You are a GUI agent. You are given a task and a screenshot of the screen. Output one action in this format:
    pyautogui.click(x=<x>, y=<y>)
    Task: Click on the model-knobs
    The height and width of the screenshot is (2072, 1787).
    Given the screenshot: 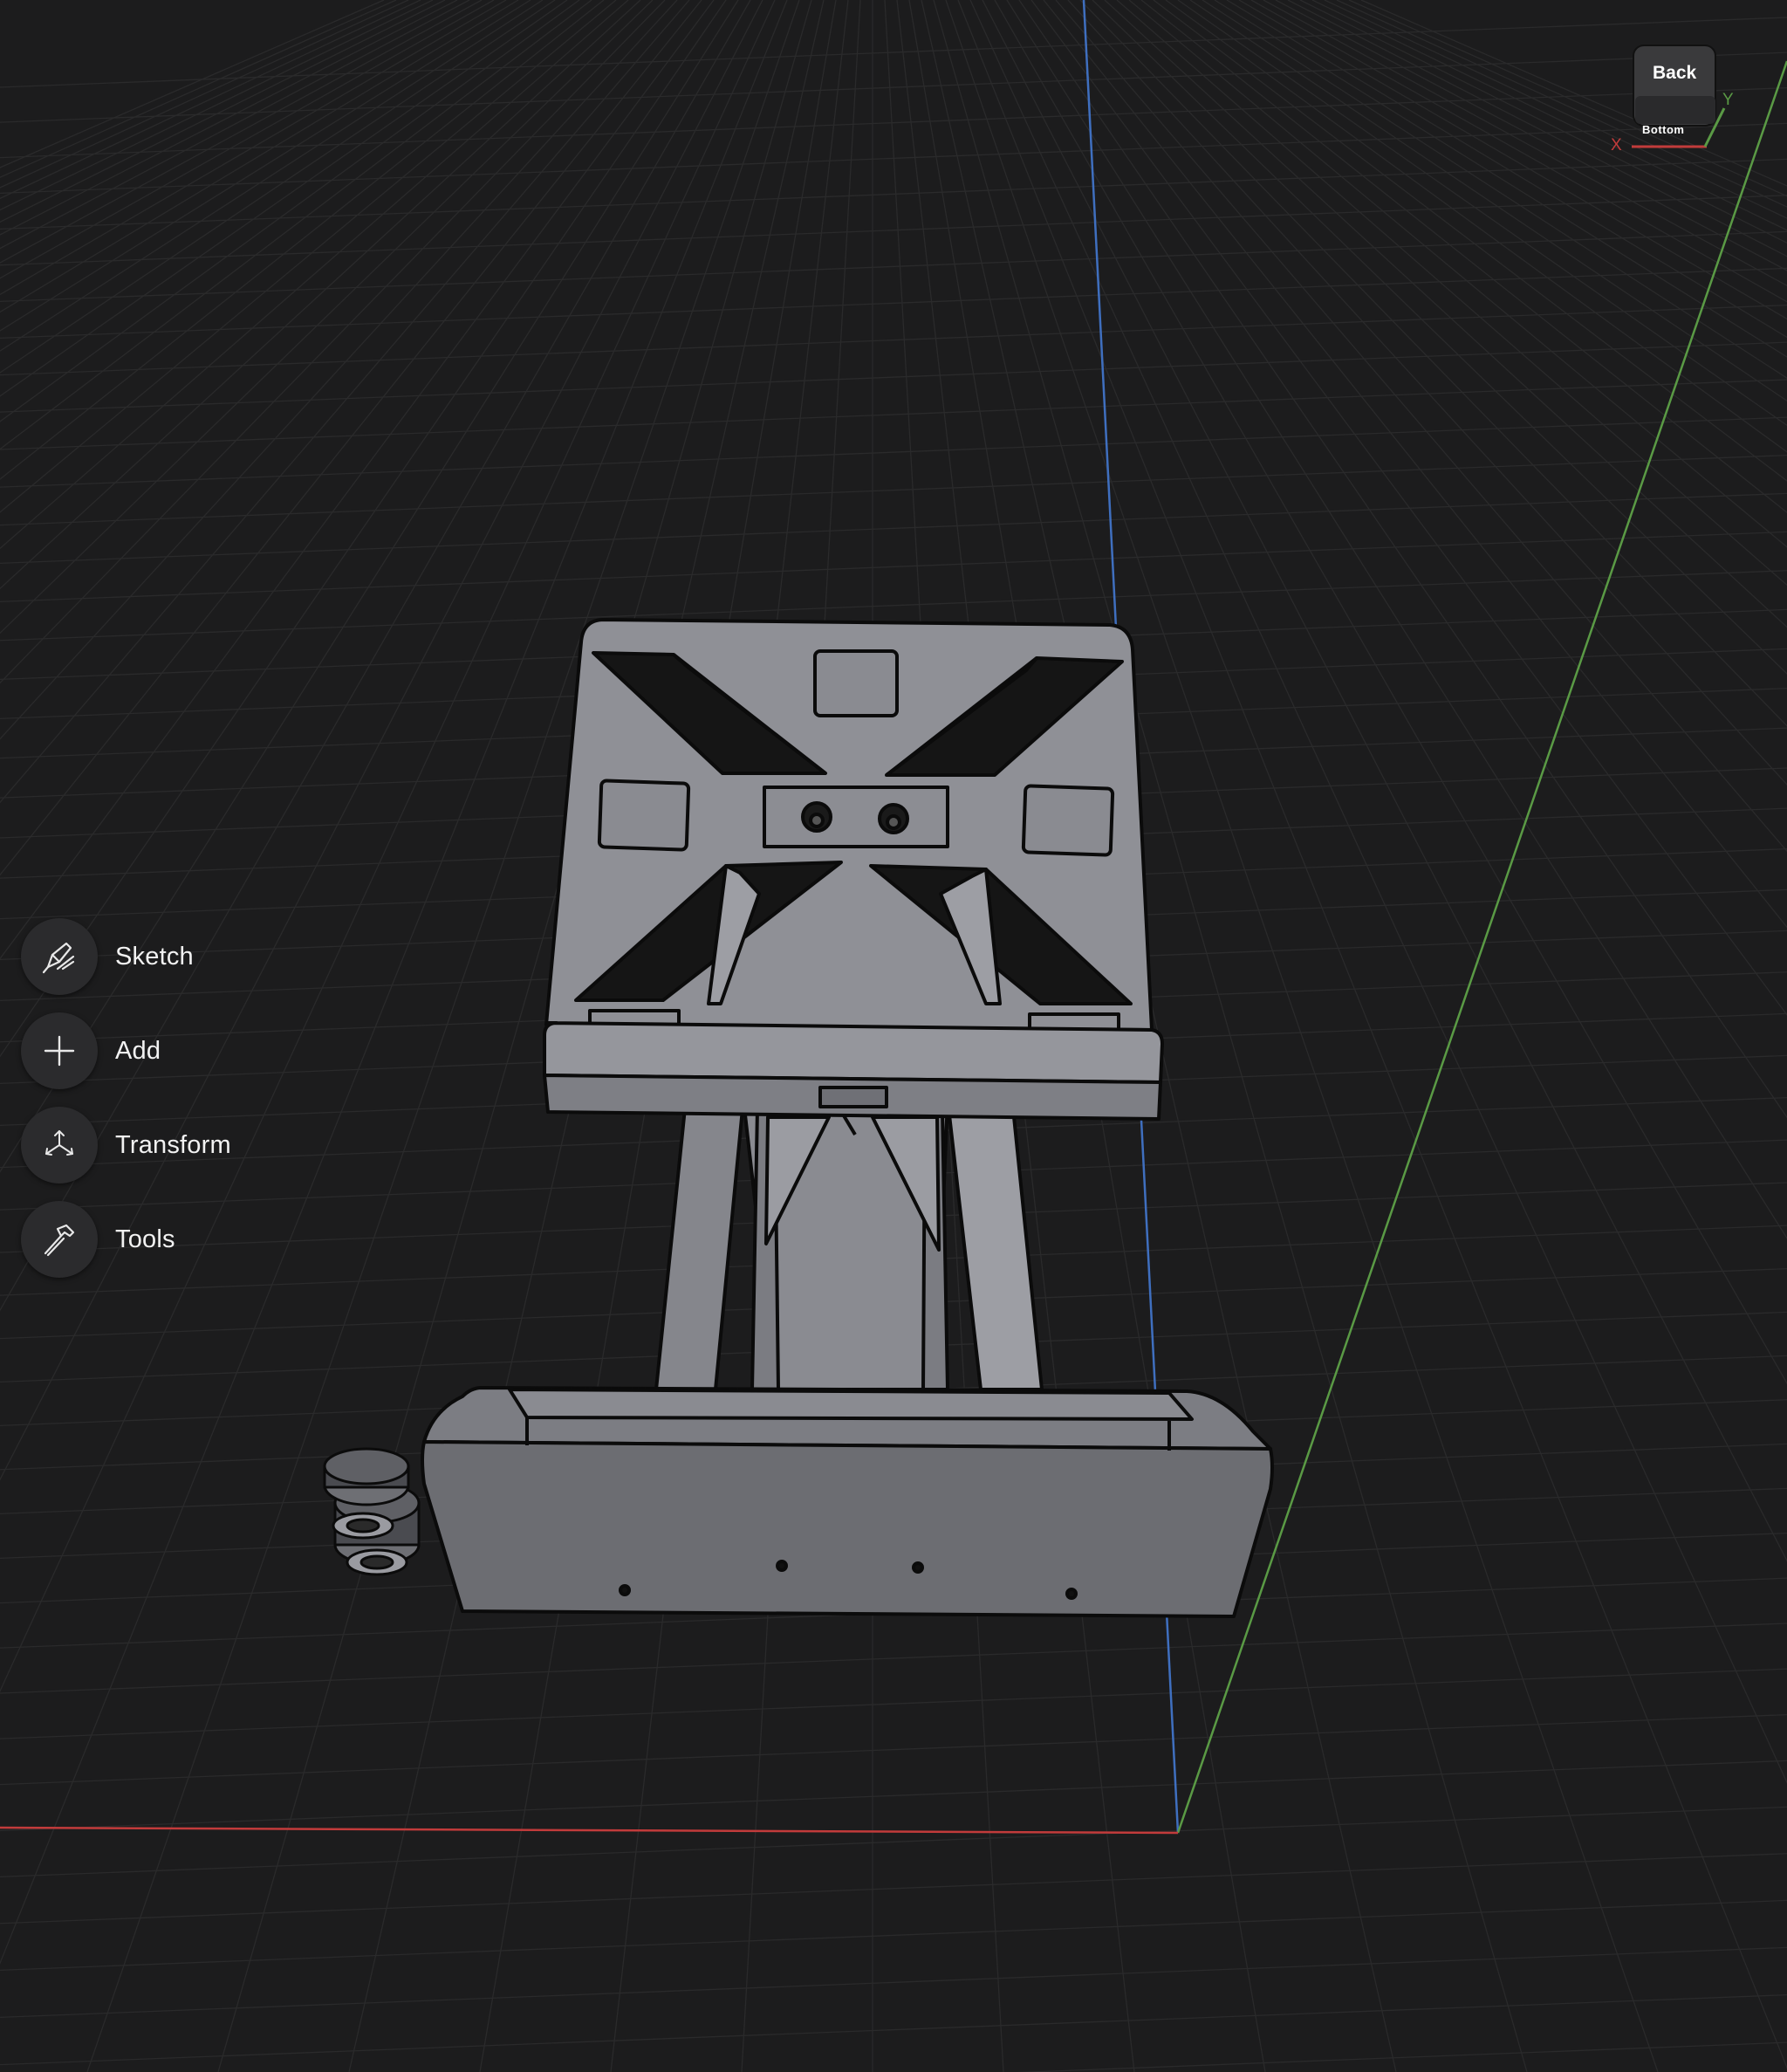 What is the action you would take?
    pyautogui.click(x=372, y=1511)
    